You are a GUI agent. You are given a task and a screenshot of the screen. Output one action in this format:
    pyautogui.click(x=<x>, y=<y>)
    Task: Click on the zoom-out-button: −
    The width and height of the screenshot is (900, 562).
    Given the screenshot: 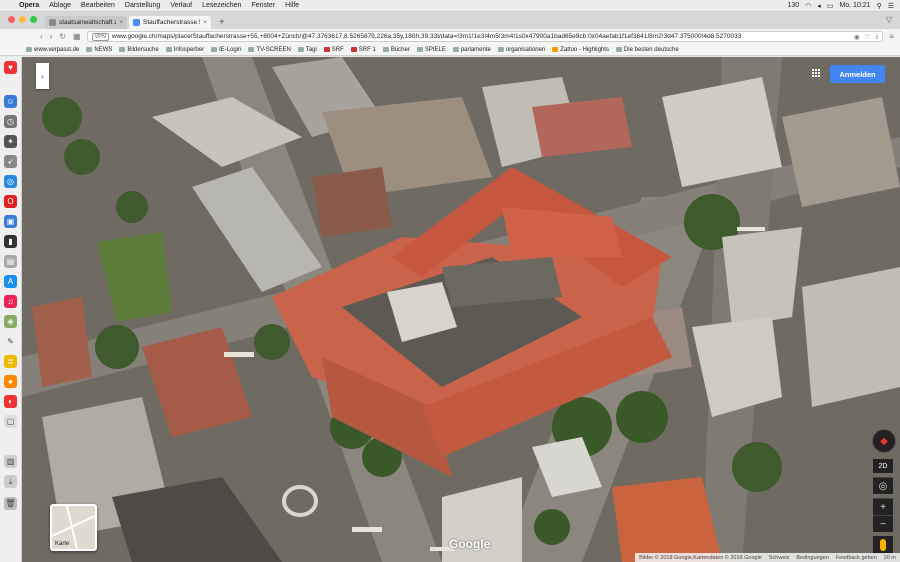 What is the action you would take?
    pyautogui.click(x=883, y=523)
    